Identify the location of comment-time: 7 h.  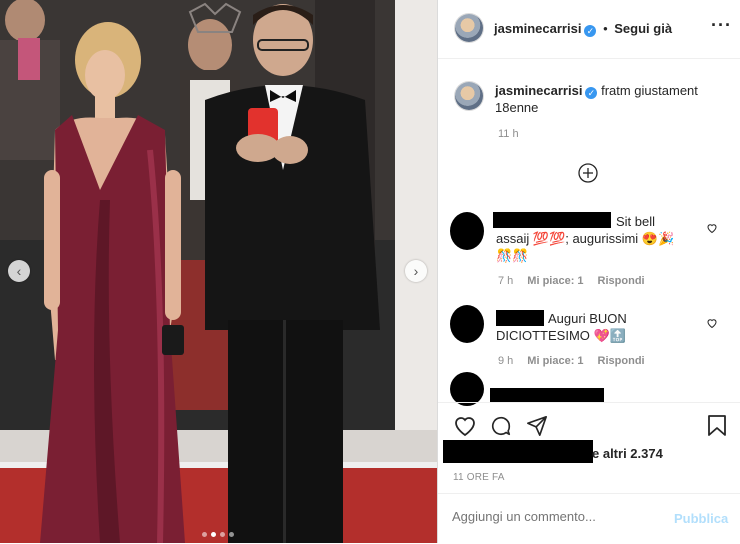
(506, 281).